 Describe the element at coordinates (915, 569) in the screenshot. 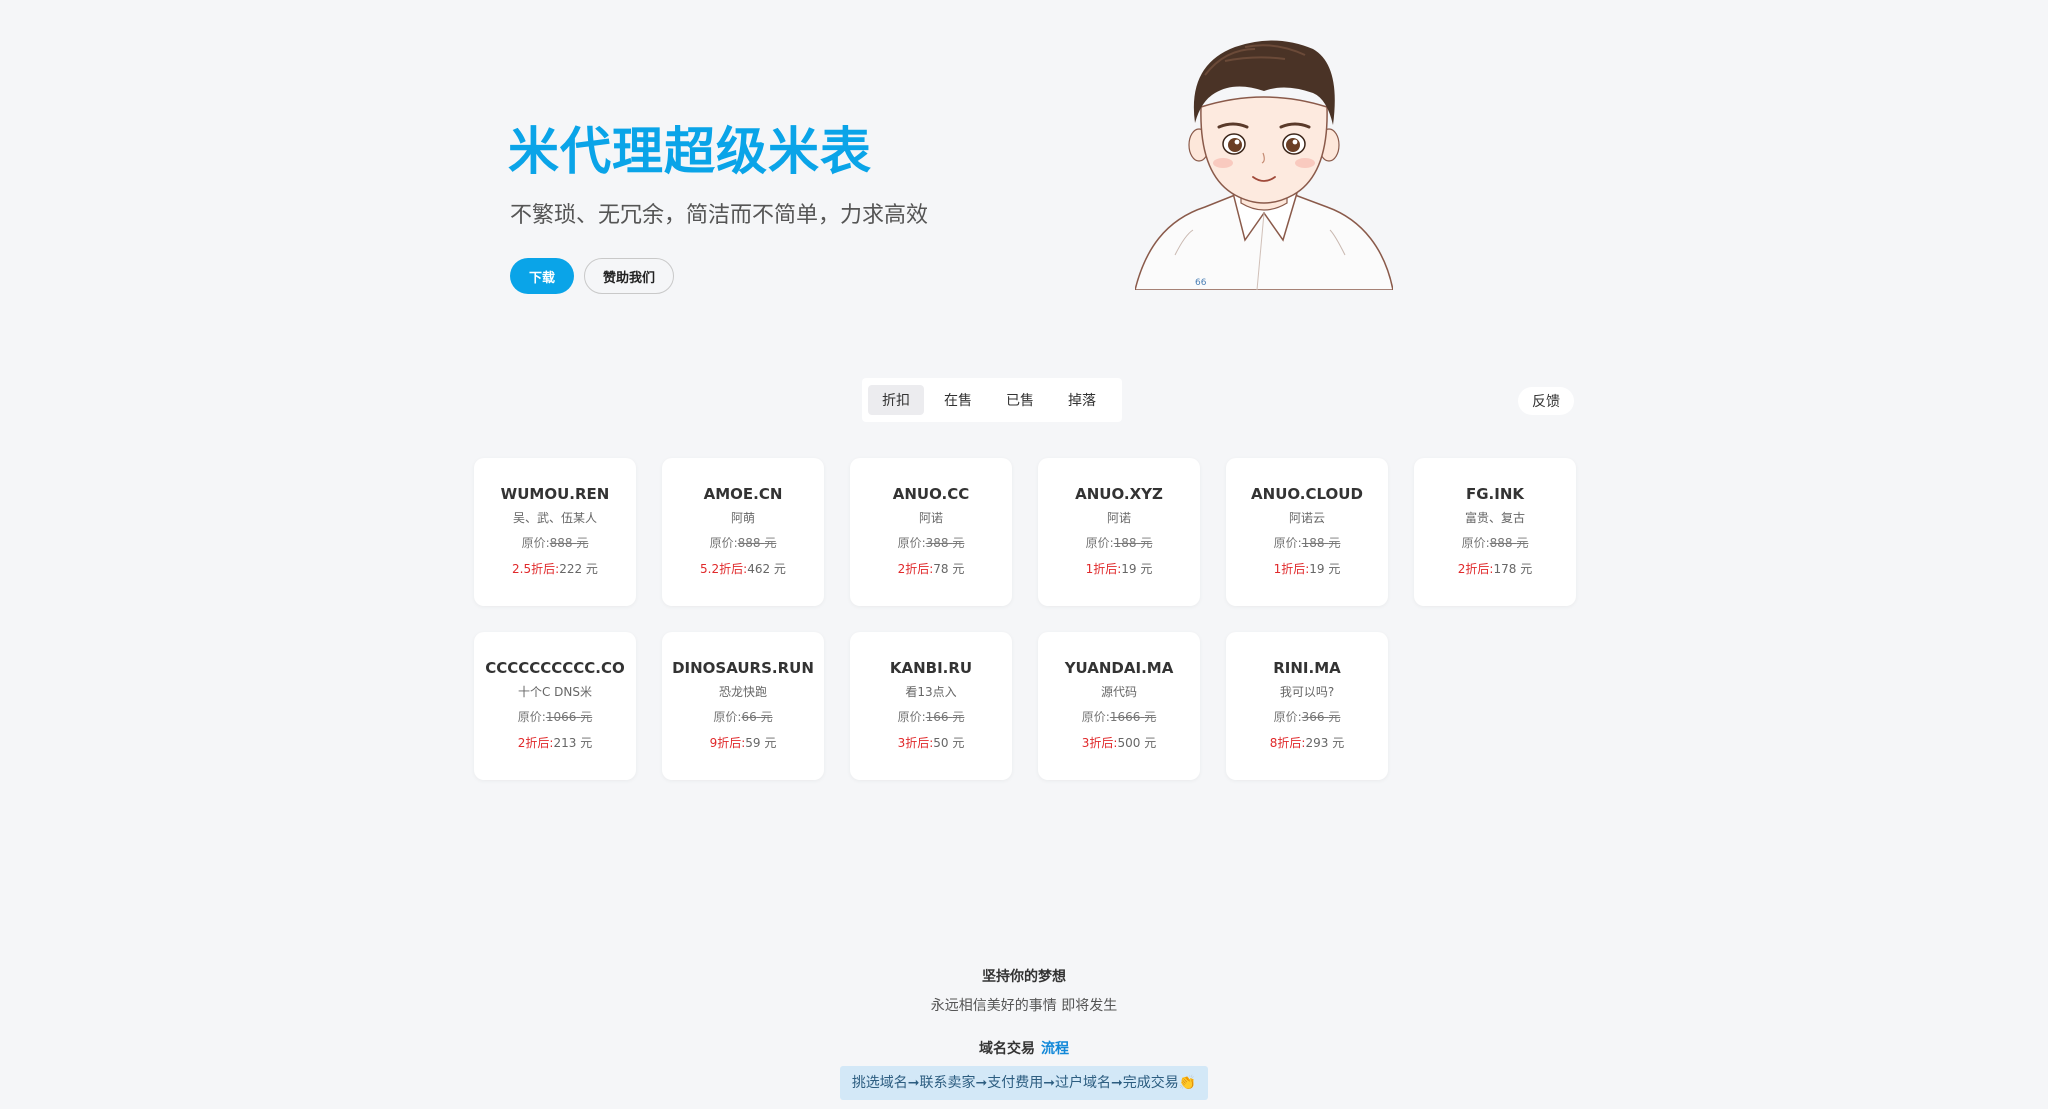

I see `discount-label: 2折后:` at that location.